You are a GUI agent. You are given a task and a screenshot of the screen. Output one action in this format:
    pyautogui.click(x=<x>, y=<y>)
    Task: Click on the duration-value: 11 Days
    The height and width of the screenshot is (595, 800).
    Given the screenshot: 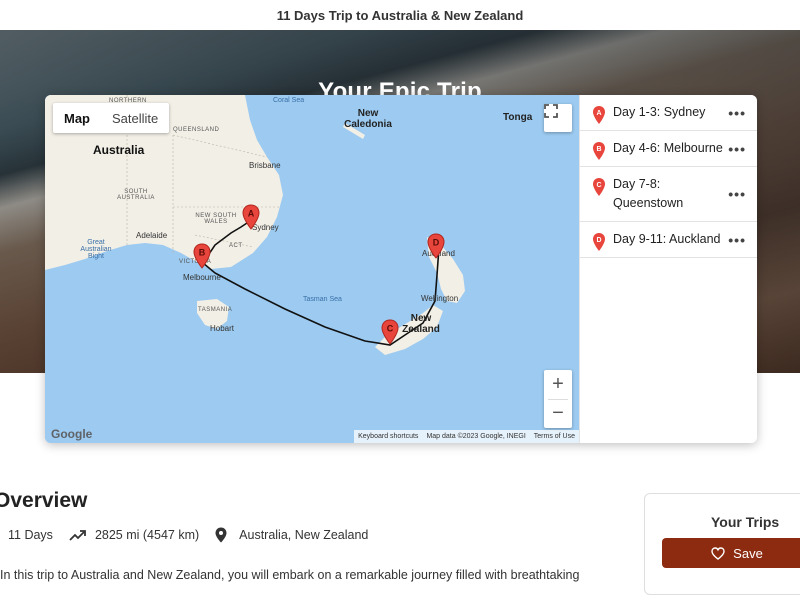 What is the action you would take?
    pyautogui.click(x=30, y=535)
    